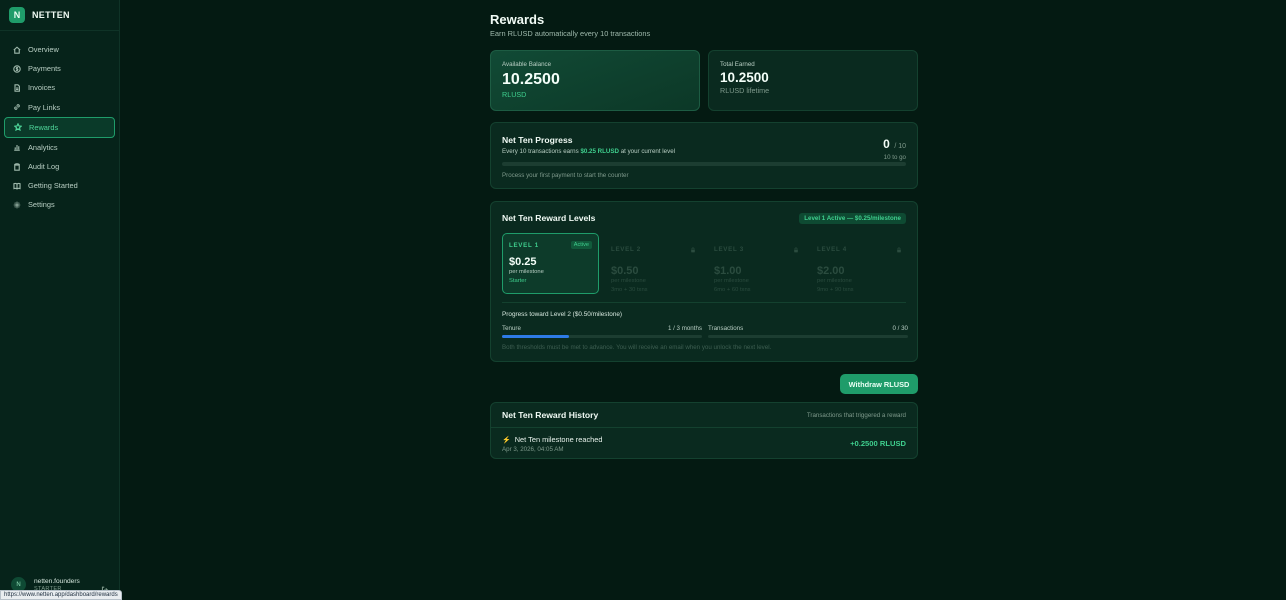  I want to click on sidebar-item-label: Payments, so click(44, 69).